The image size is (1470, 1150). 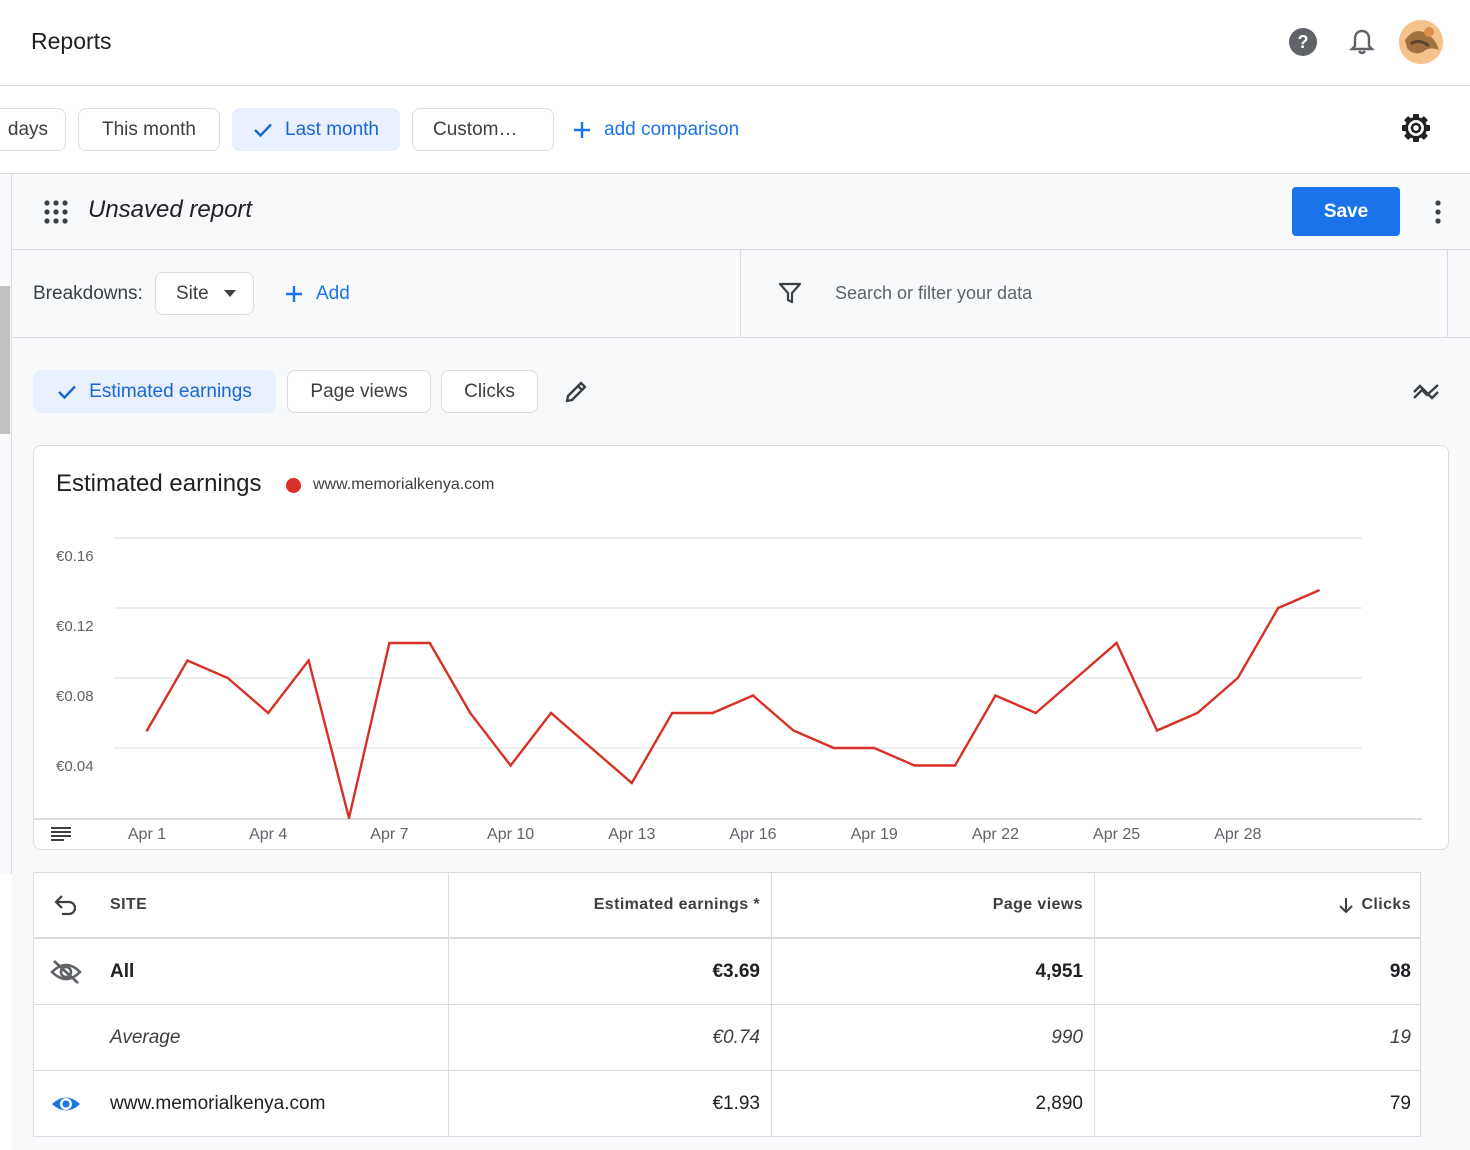 I want to click on breakdown-selected-value: Site, so click(x=192, y=293).